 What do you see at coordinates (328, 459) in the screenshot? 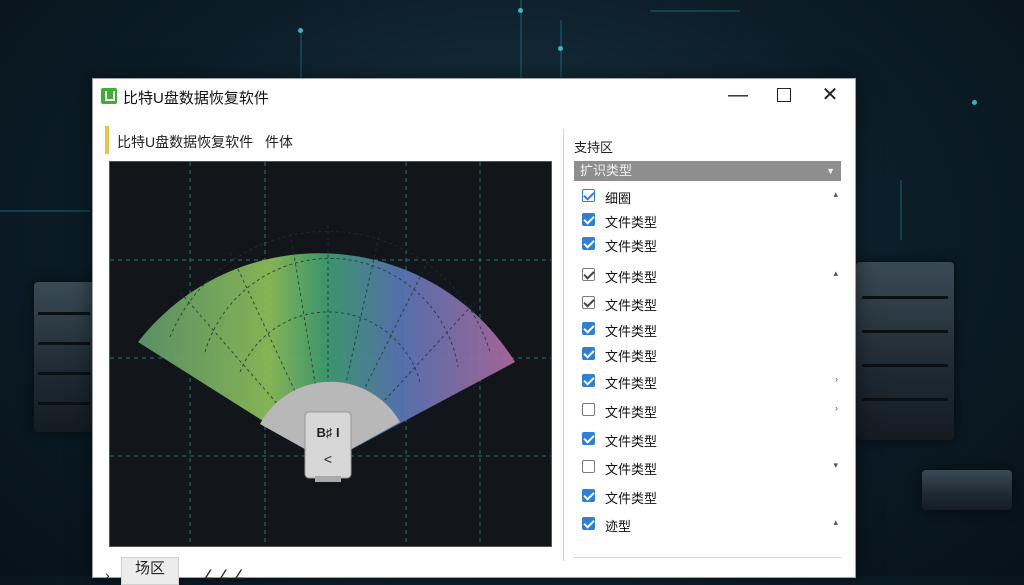
I see `device-label-bottom: <` at bounding box center [328, 459].